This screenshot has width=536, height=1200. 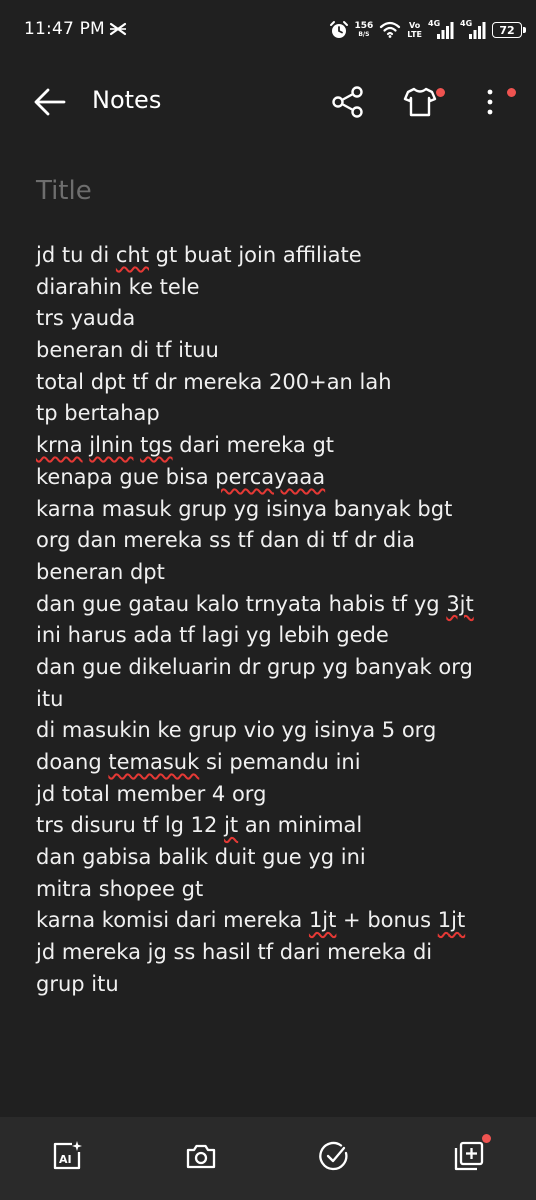 What do you see at coordinates (50, 102) in the screenshot?
I see `arrow-left-icon` at bounding box center [50, 102].